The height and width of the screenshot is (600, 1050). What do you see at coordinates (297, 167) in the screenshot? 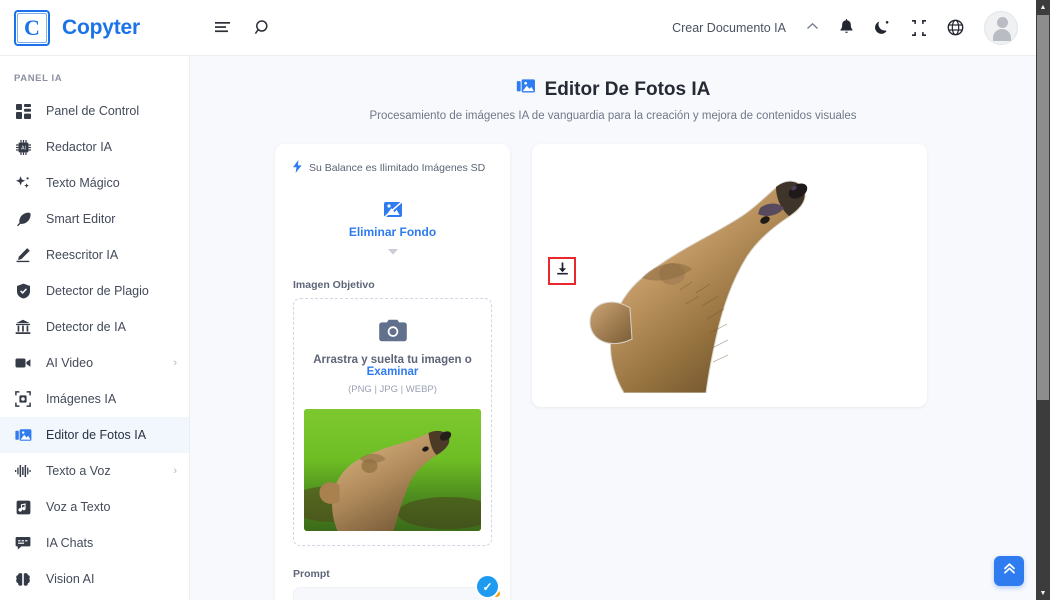
I see `bolt-icon` at bounding box center [297, 167].